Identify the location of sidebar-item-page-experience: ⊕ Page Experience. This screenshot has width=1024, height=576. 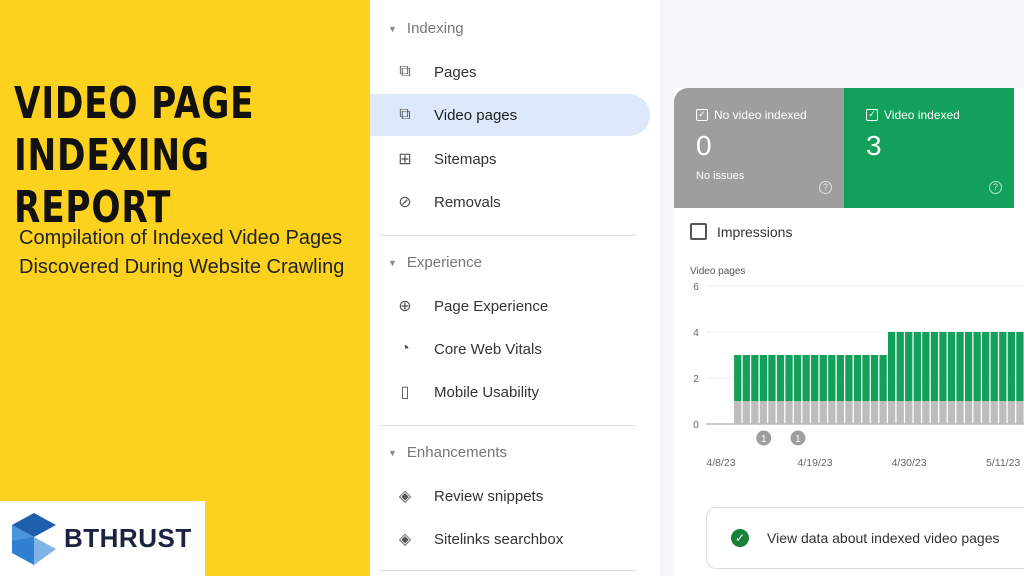
(510, 306).